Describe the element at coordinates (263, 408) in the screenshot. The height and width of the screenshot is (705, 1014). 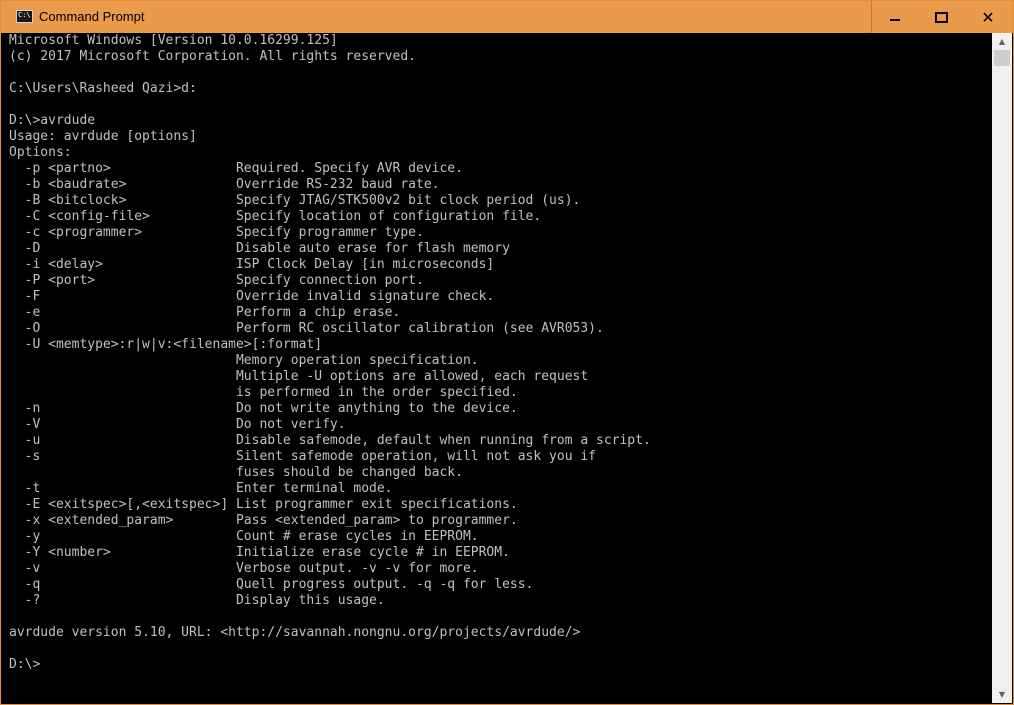
I see `console-line: -n Do not write anything to the device.` at that location.